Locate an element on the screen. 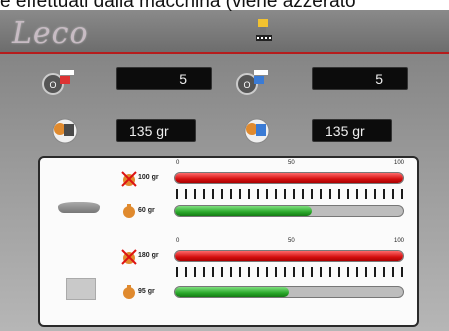 The width and height of the screenshot is (449, 331). scale-max-2: 100 is located at coordinates (399, 241).